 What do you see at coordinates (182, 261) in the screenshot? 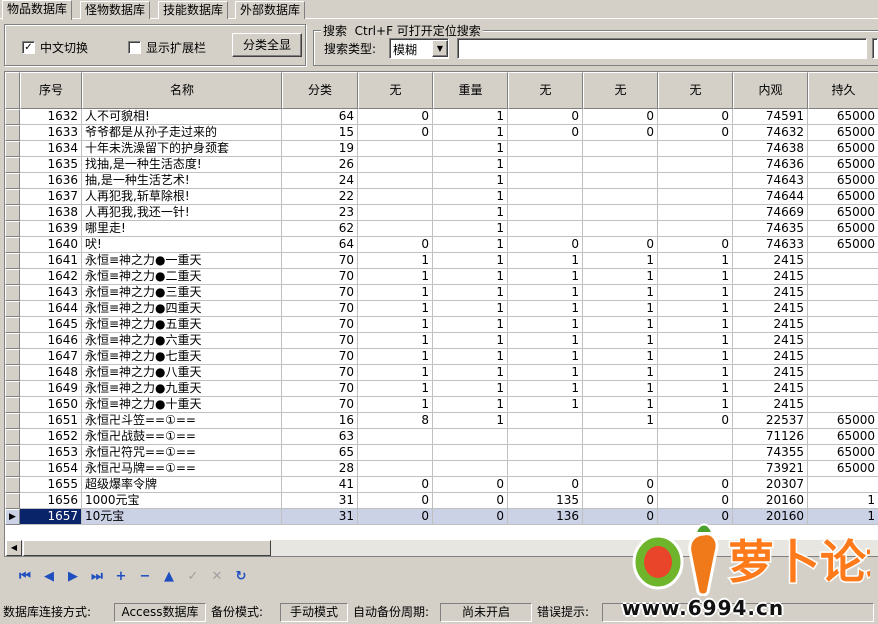
I see `cell-name: 永恒≡神之力●一重天` at bounding box center [182, 261].